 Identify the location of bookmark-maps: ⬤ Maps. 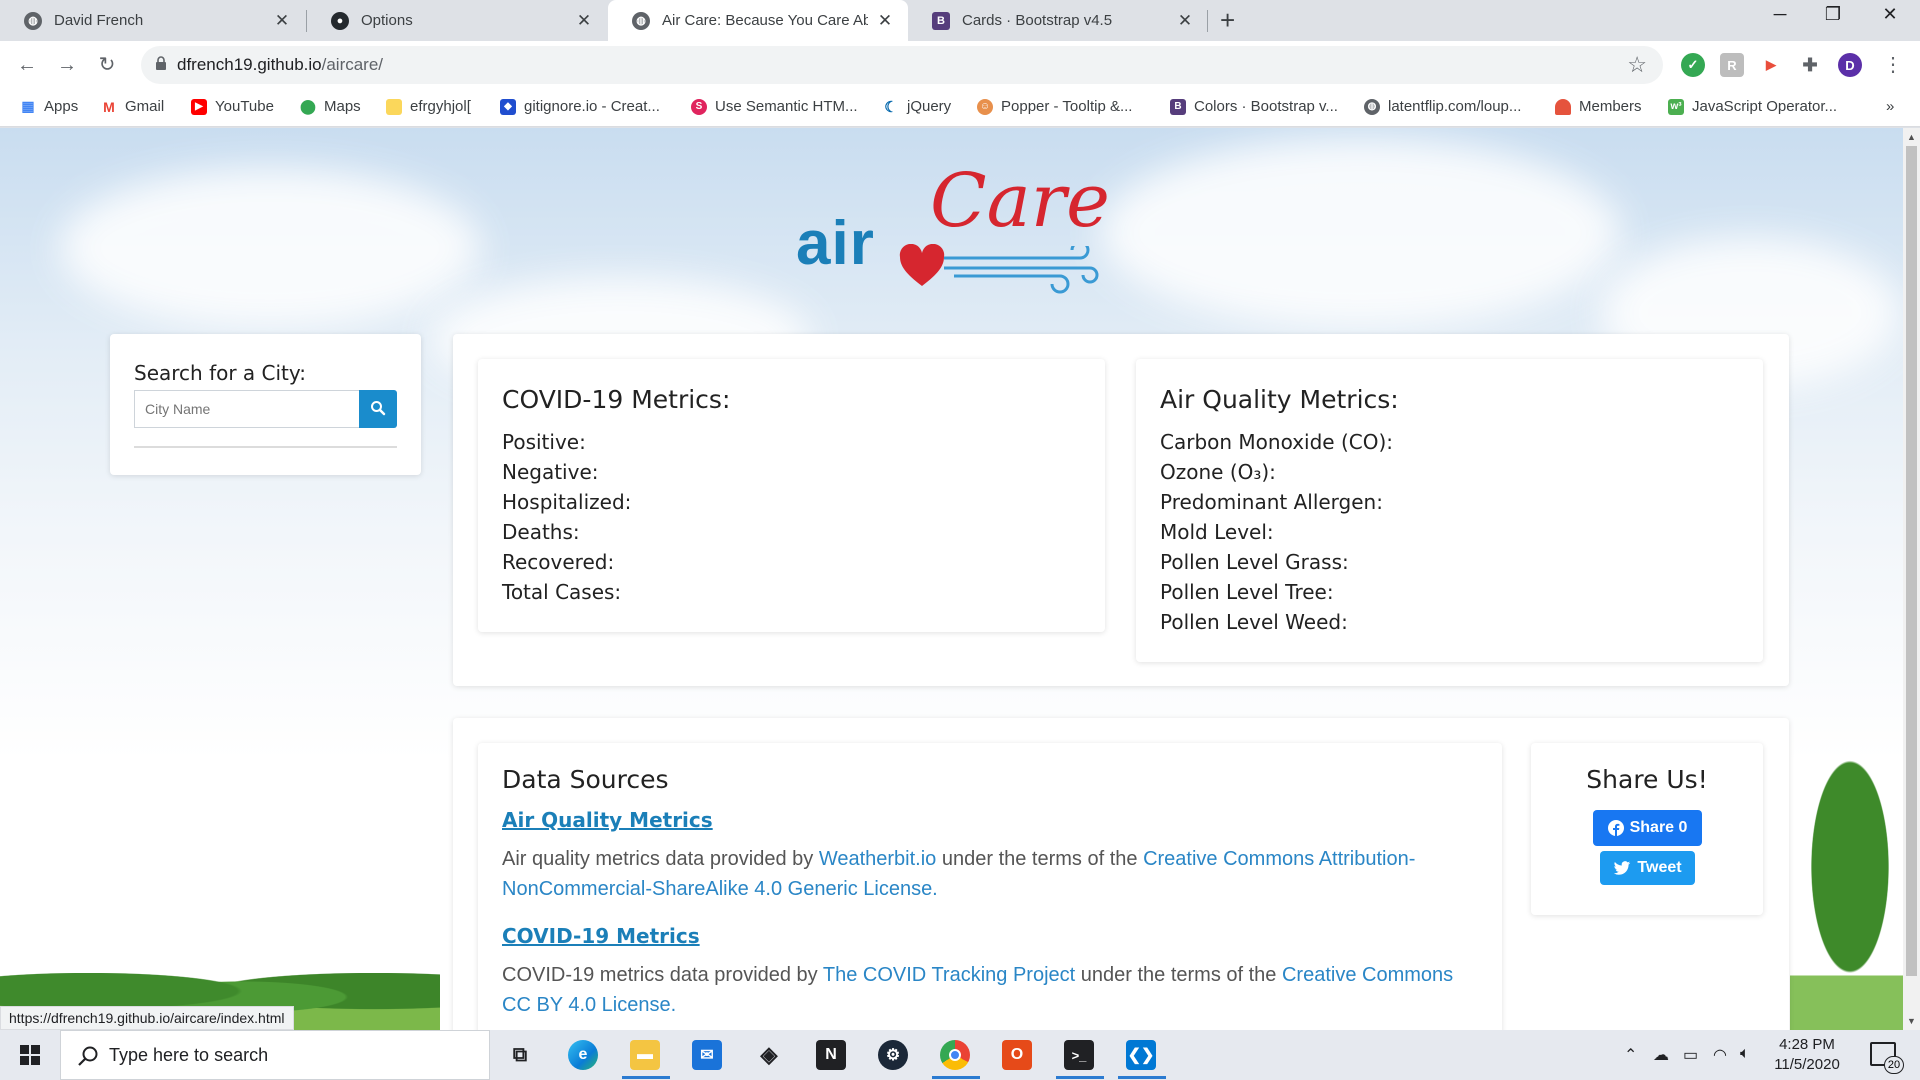
(330, 106).